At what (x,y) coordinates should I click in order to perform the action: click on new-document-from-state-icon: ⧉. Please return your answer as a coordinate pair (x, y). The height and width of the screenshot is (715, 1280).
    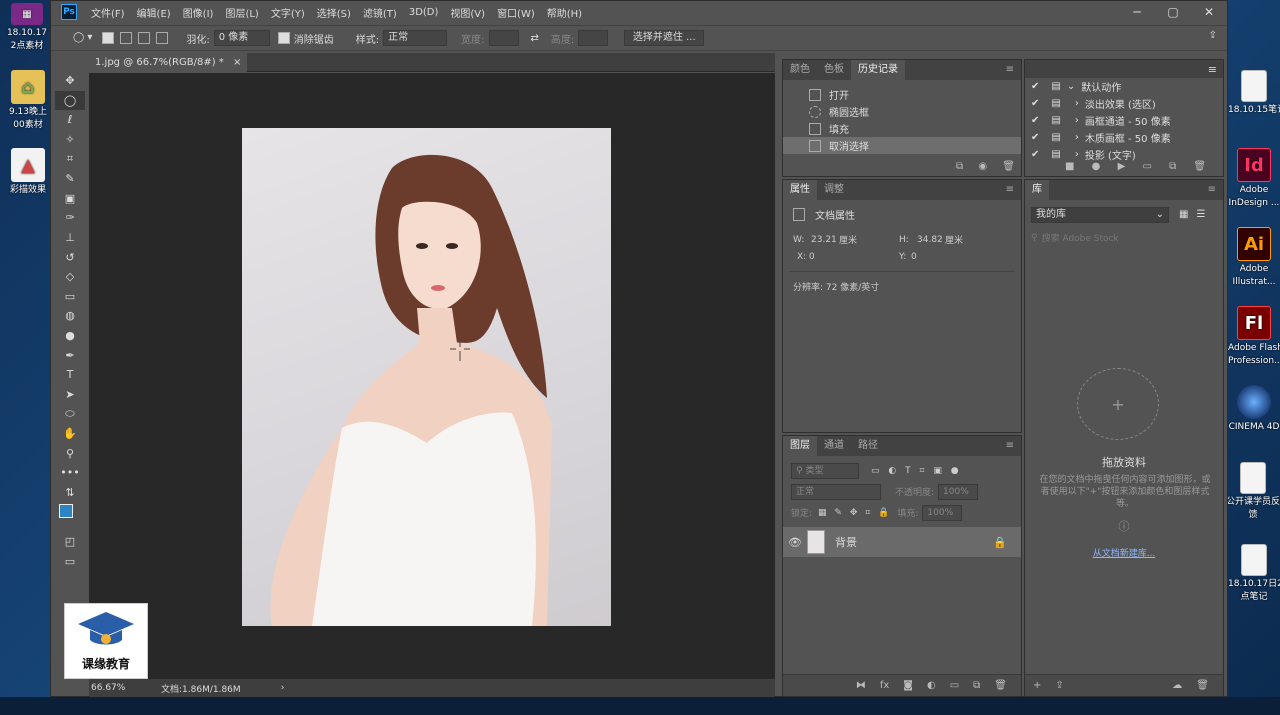
    Looking at the image, I should click on (959, 166).